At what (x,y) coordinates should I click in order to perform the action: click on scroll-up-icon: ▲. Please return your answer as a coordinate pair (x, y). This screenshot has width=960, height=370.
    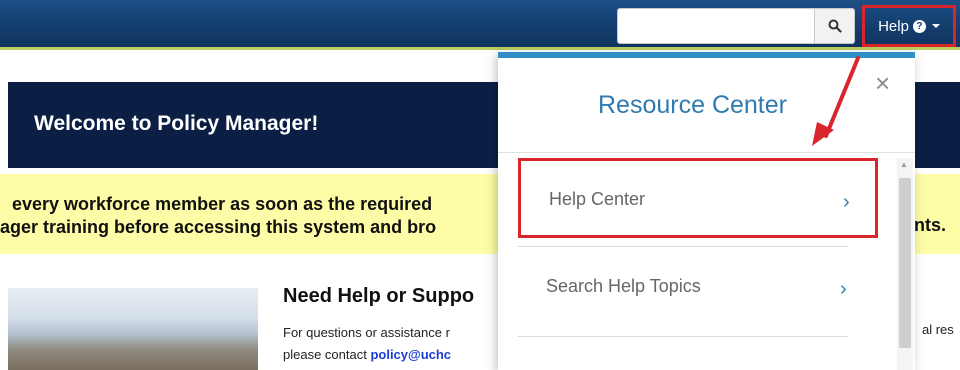
    Looking at the image, I should click on (904, 164).